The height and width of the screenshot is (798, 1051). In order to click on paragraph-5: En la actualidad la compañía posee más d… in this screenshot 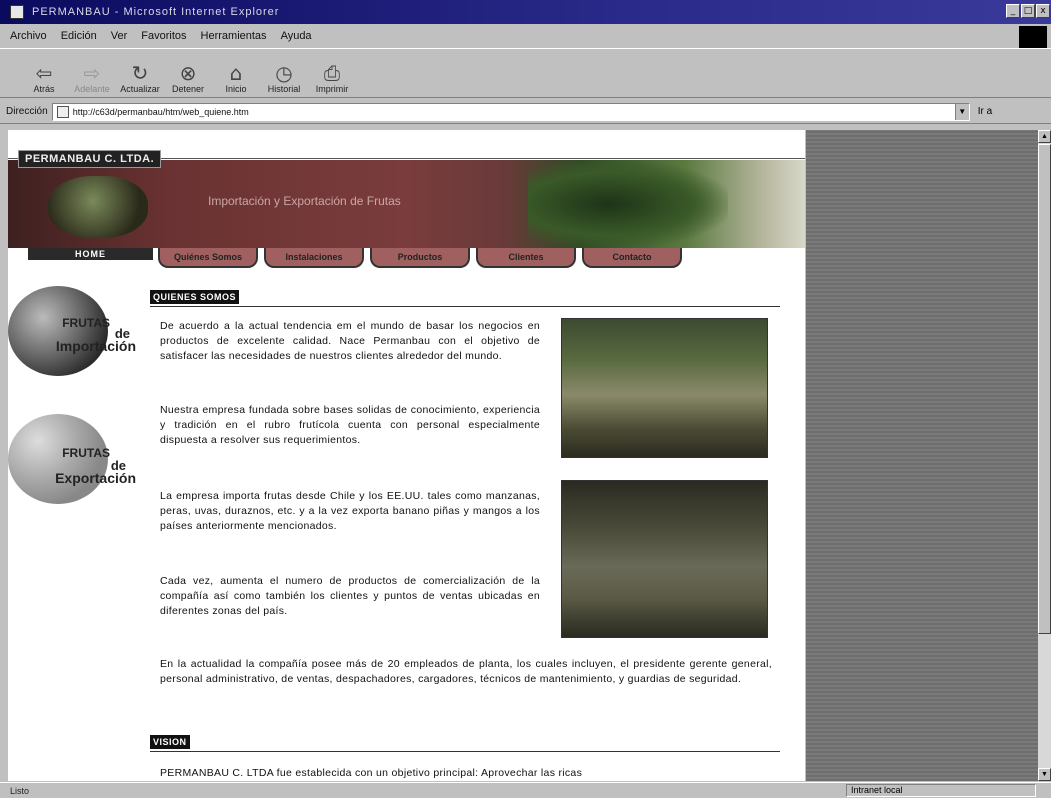, I will do `click(466, 671)`.